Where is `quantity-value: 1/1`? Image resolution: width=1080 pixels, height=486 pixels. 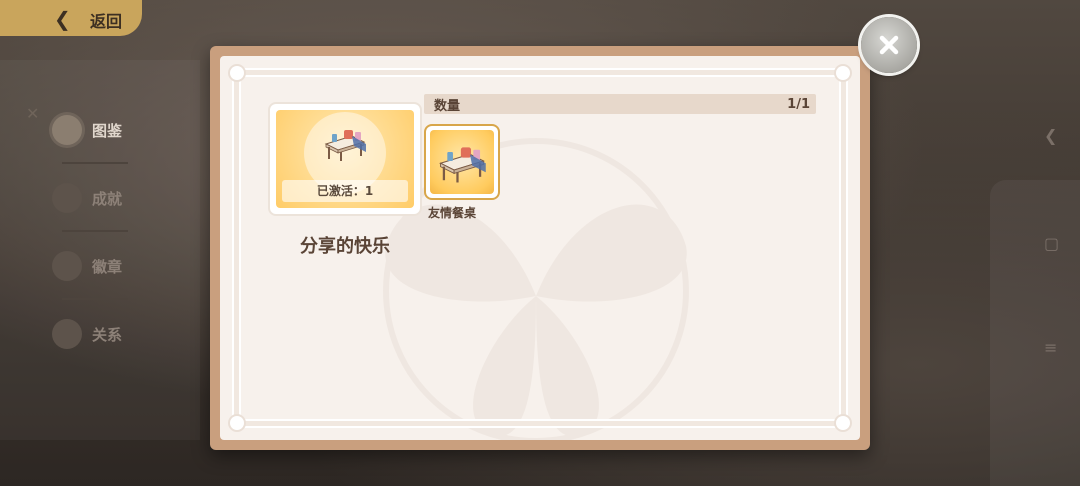 quantity-value: 1/1 is located at coordinates (798, 104).